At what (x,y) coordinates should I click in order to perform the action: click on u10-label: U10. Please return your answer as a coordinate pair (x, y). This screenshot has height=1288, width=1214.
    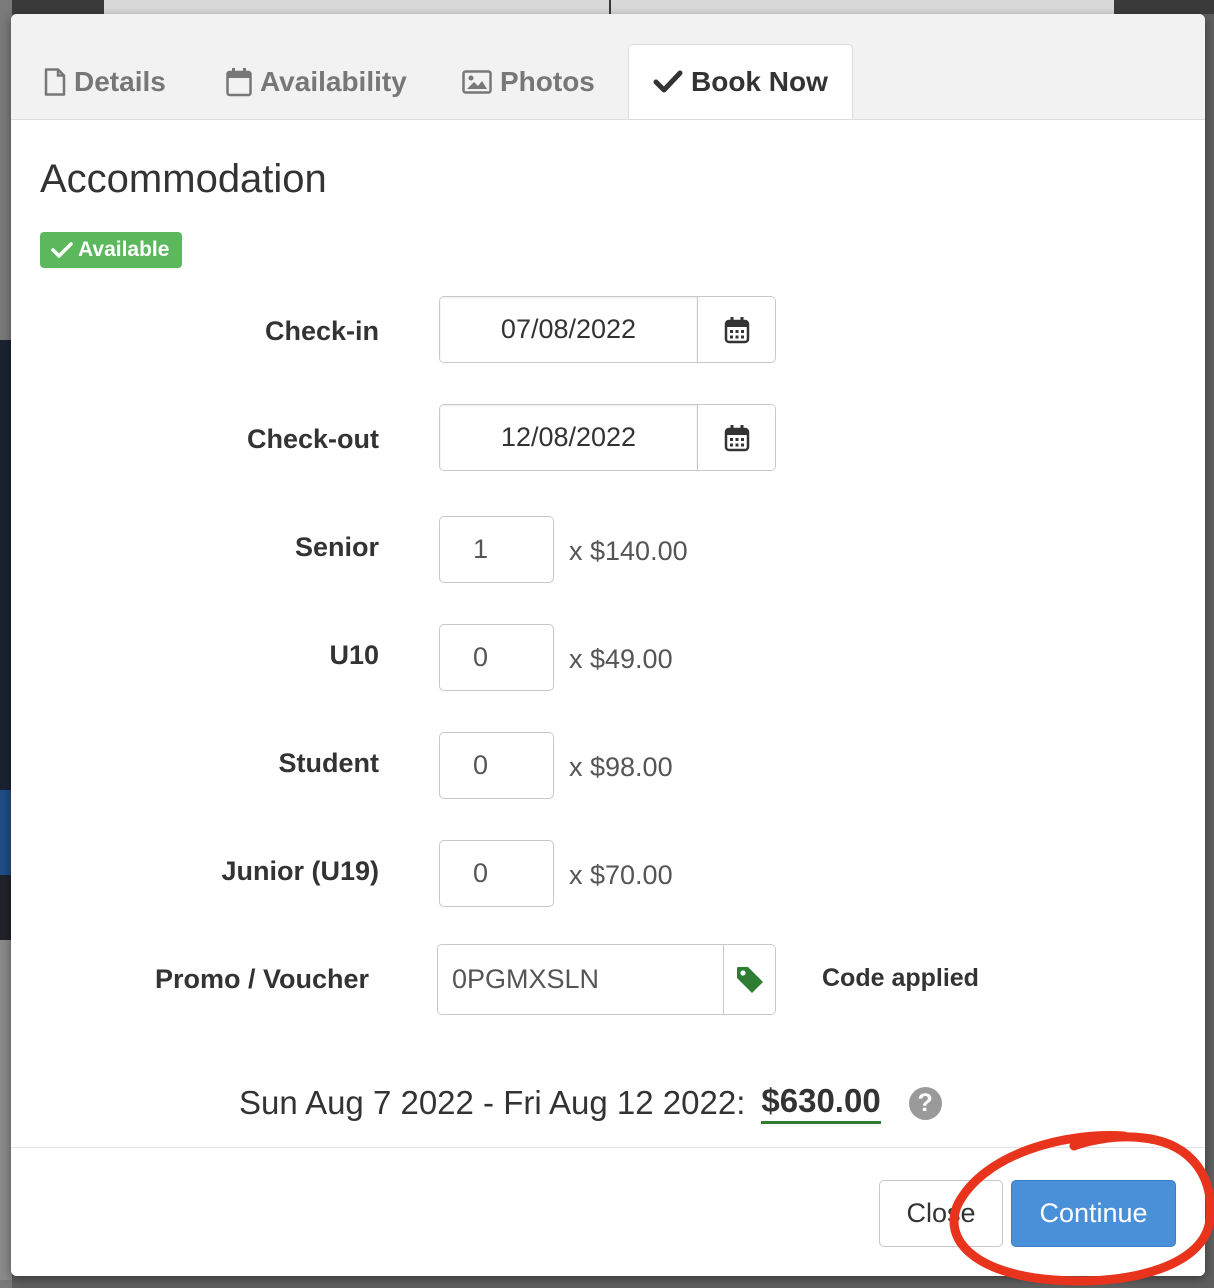
    Looking at the image, I should click on (354, 655).